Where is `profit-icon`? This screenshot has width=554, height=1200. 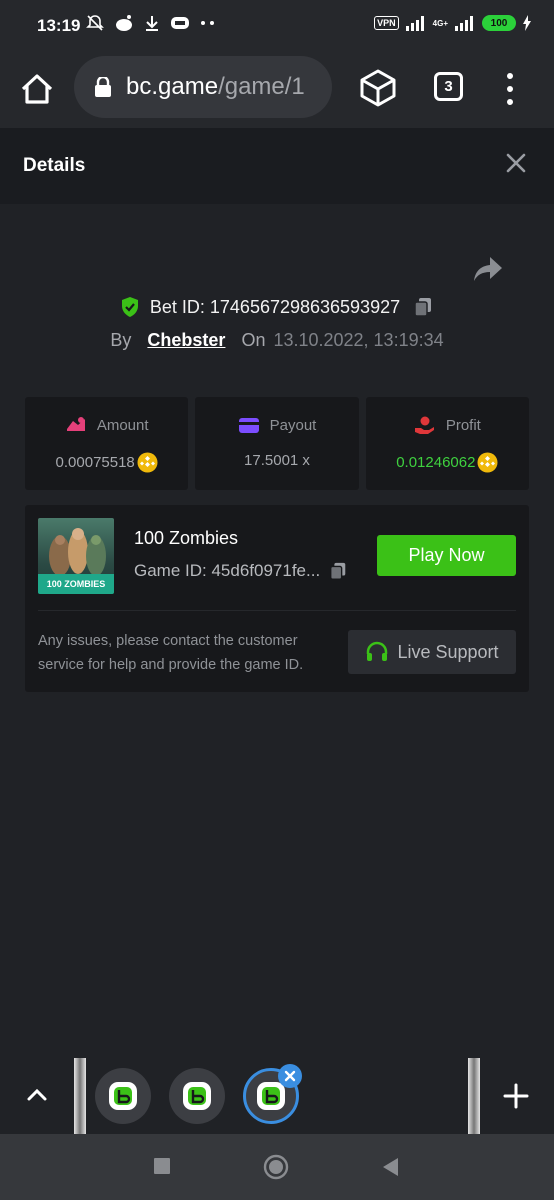 profit-icon is located at coordinates (424, 425).